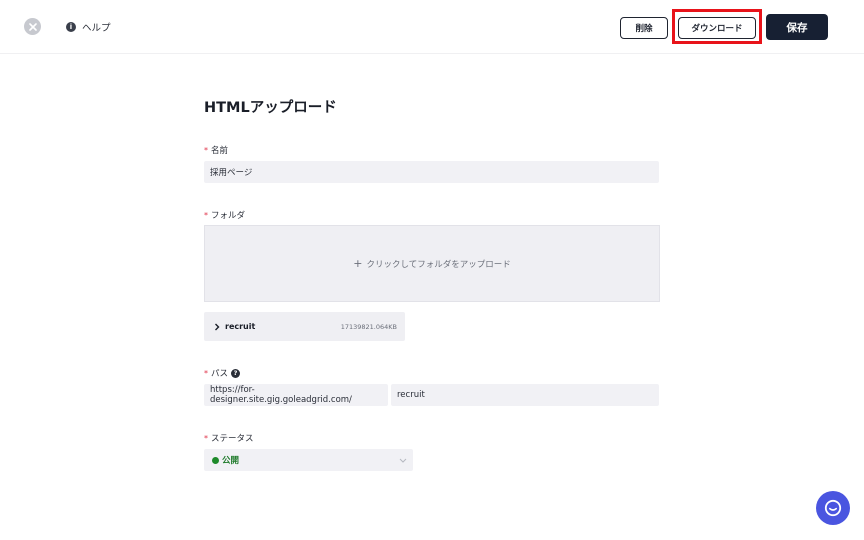 The width and height of the screenshot is (864, 540). Describe the element at coordinates (358, 263) in the screenshot. I see `plus-icon: +` at that location.